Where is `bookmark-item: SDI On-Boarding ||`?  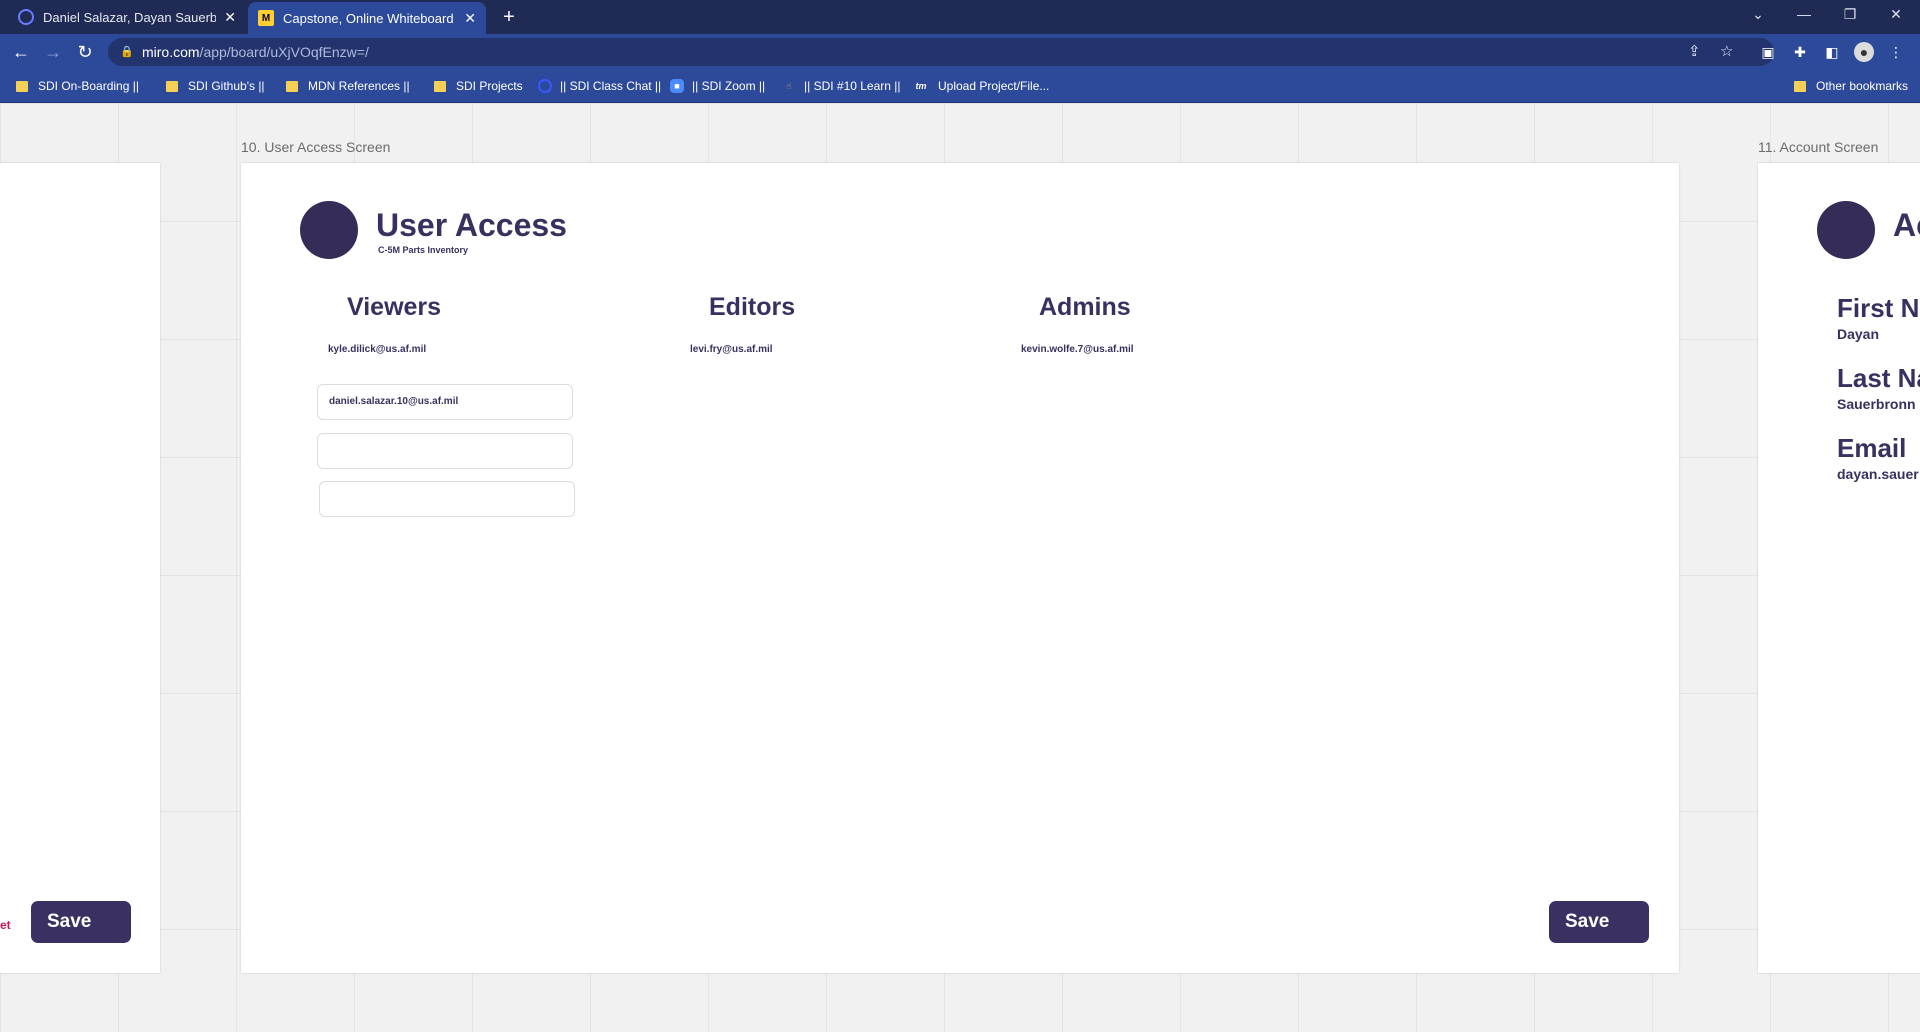 bookmark-item: SDI On-Boarding || is located at coordinates (77, 86).